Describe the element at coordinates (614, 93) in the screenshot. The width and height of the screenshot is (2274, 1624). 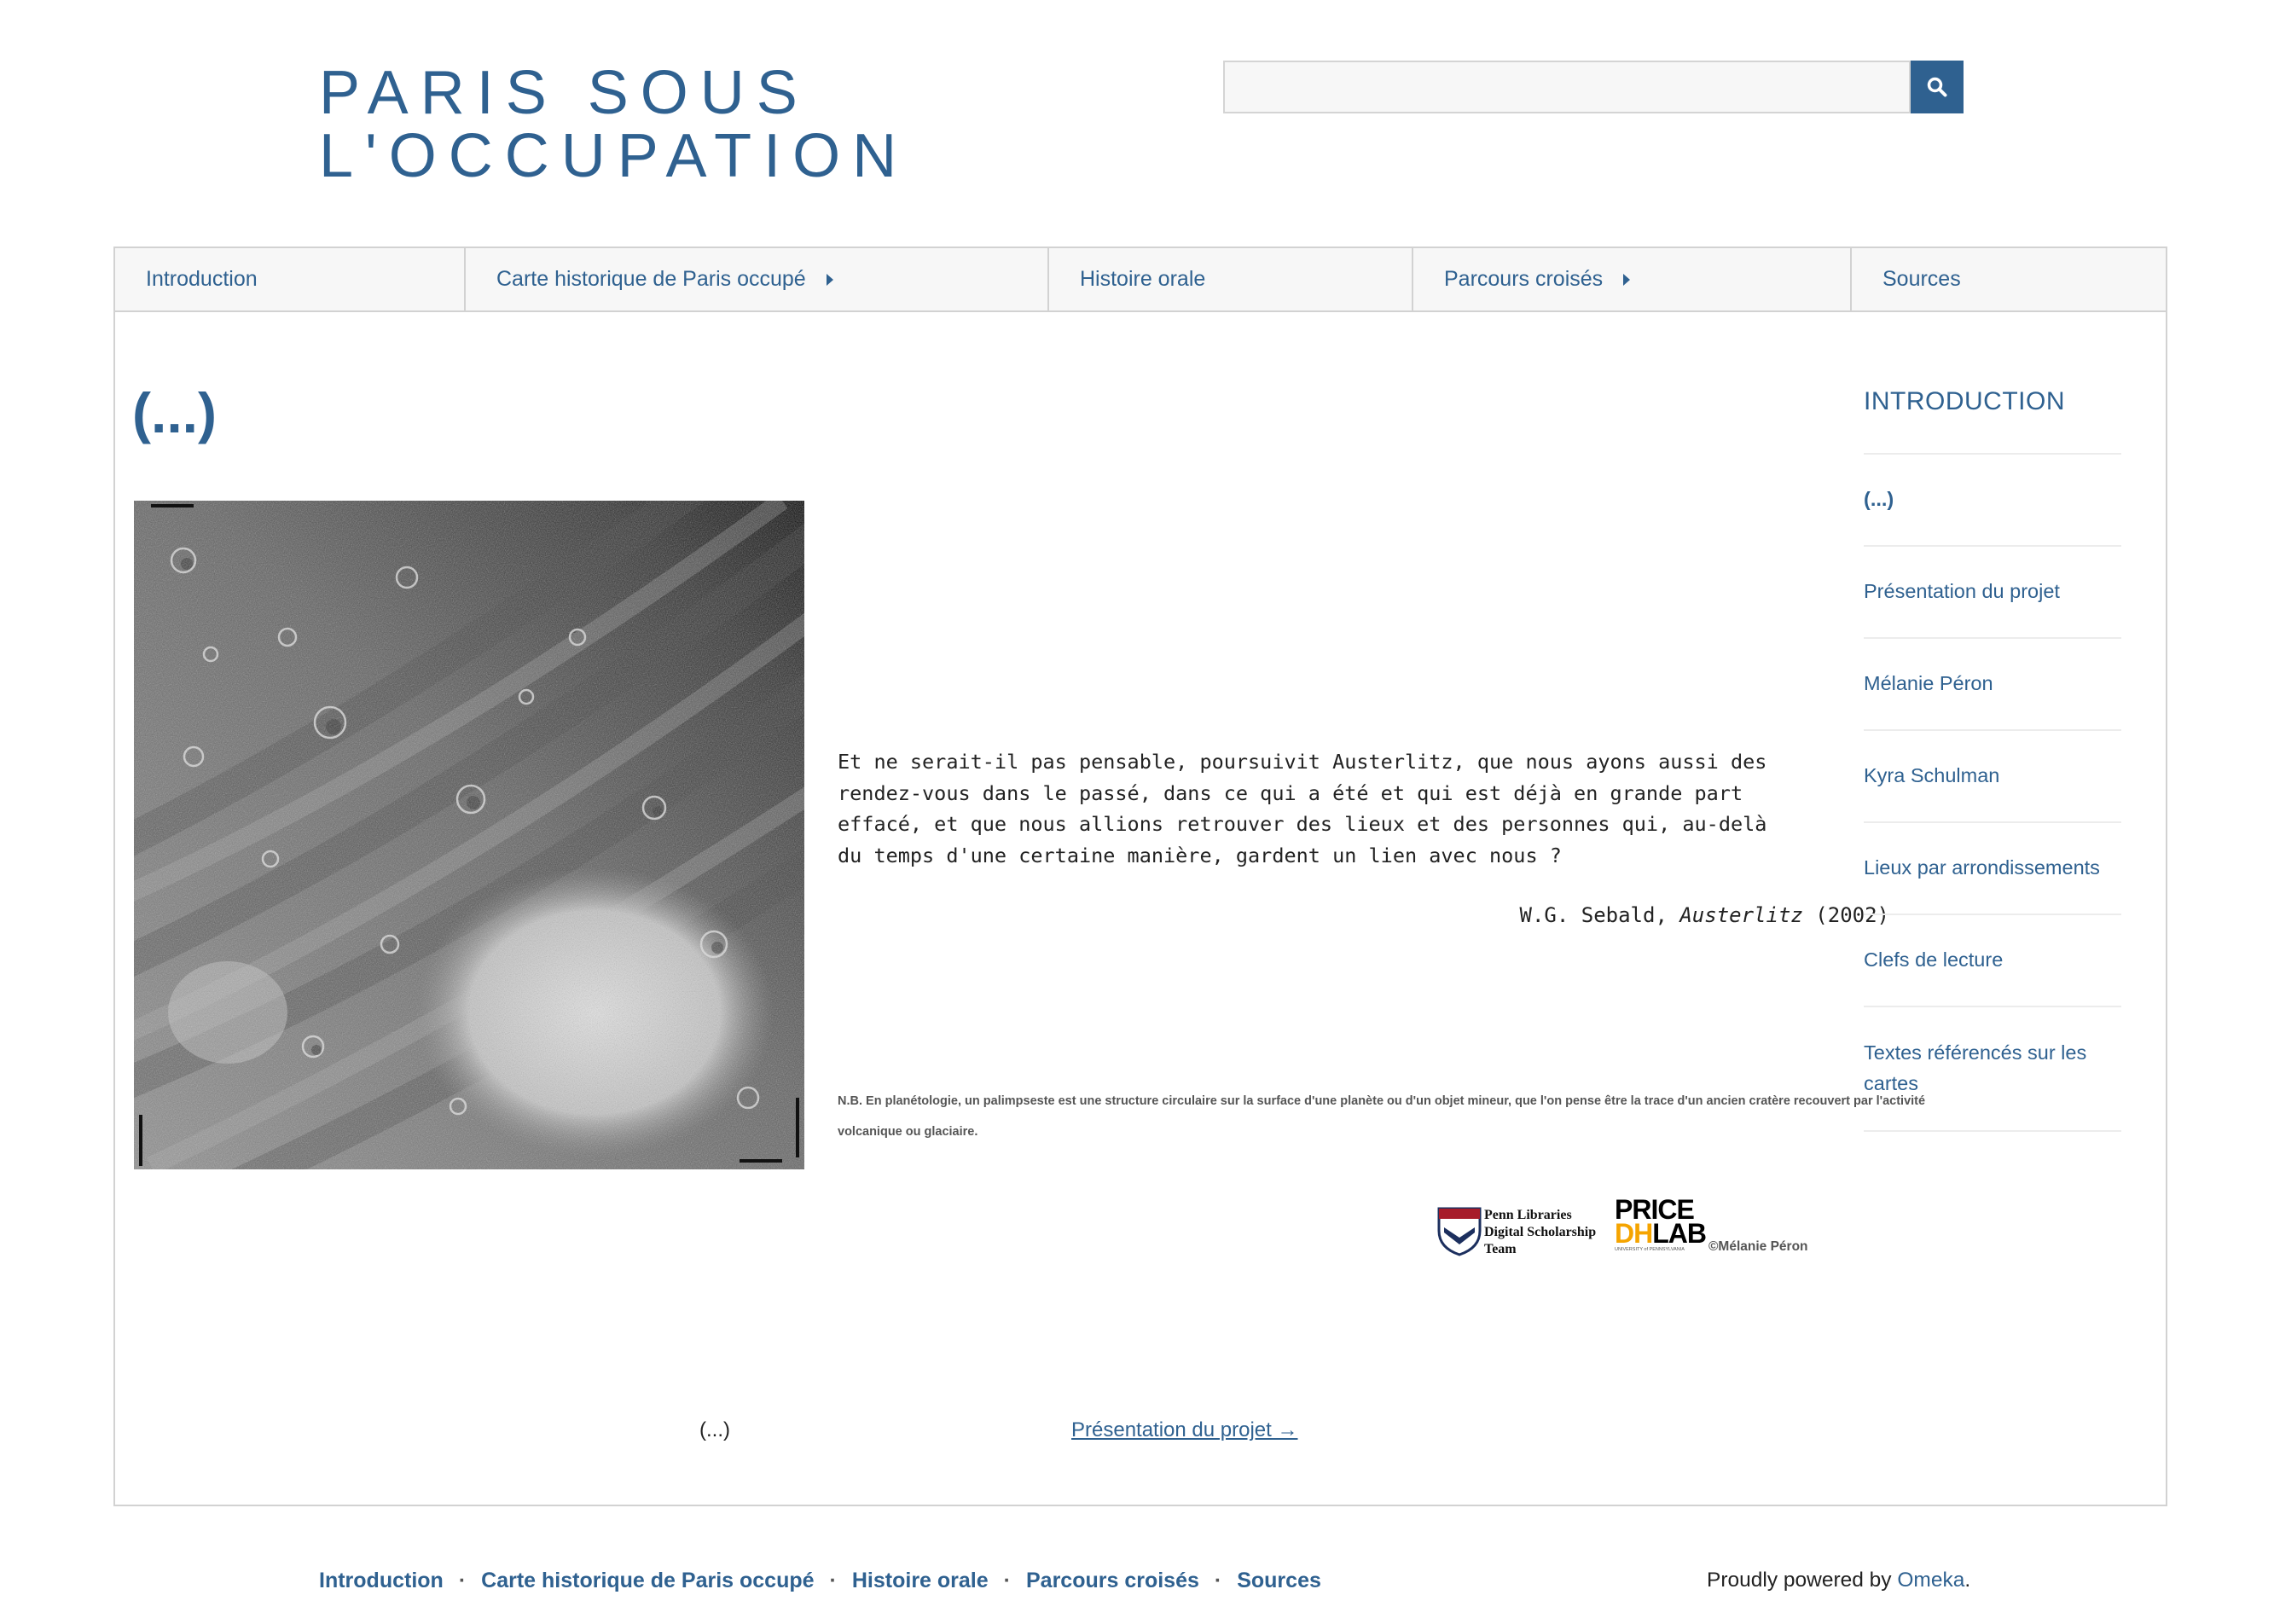
I see `site-title-line-1: PARIS SOUS` at that location.